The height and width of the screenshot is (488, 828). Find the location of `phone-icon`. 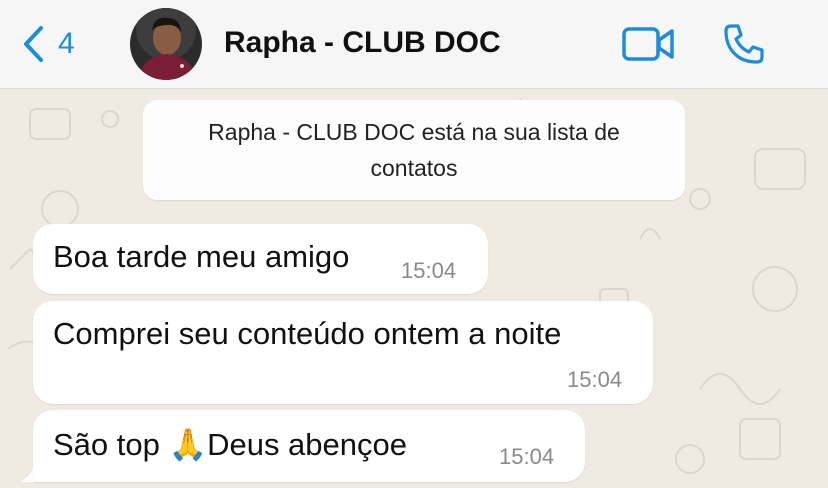

phone-icon is located at coordinates (744, 44).